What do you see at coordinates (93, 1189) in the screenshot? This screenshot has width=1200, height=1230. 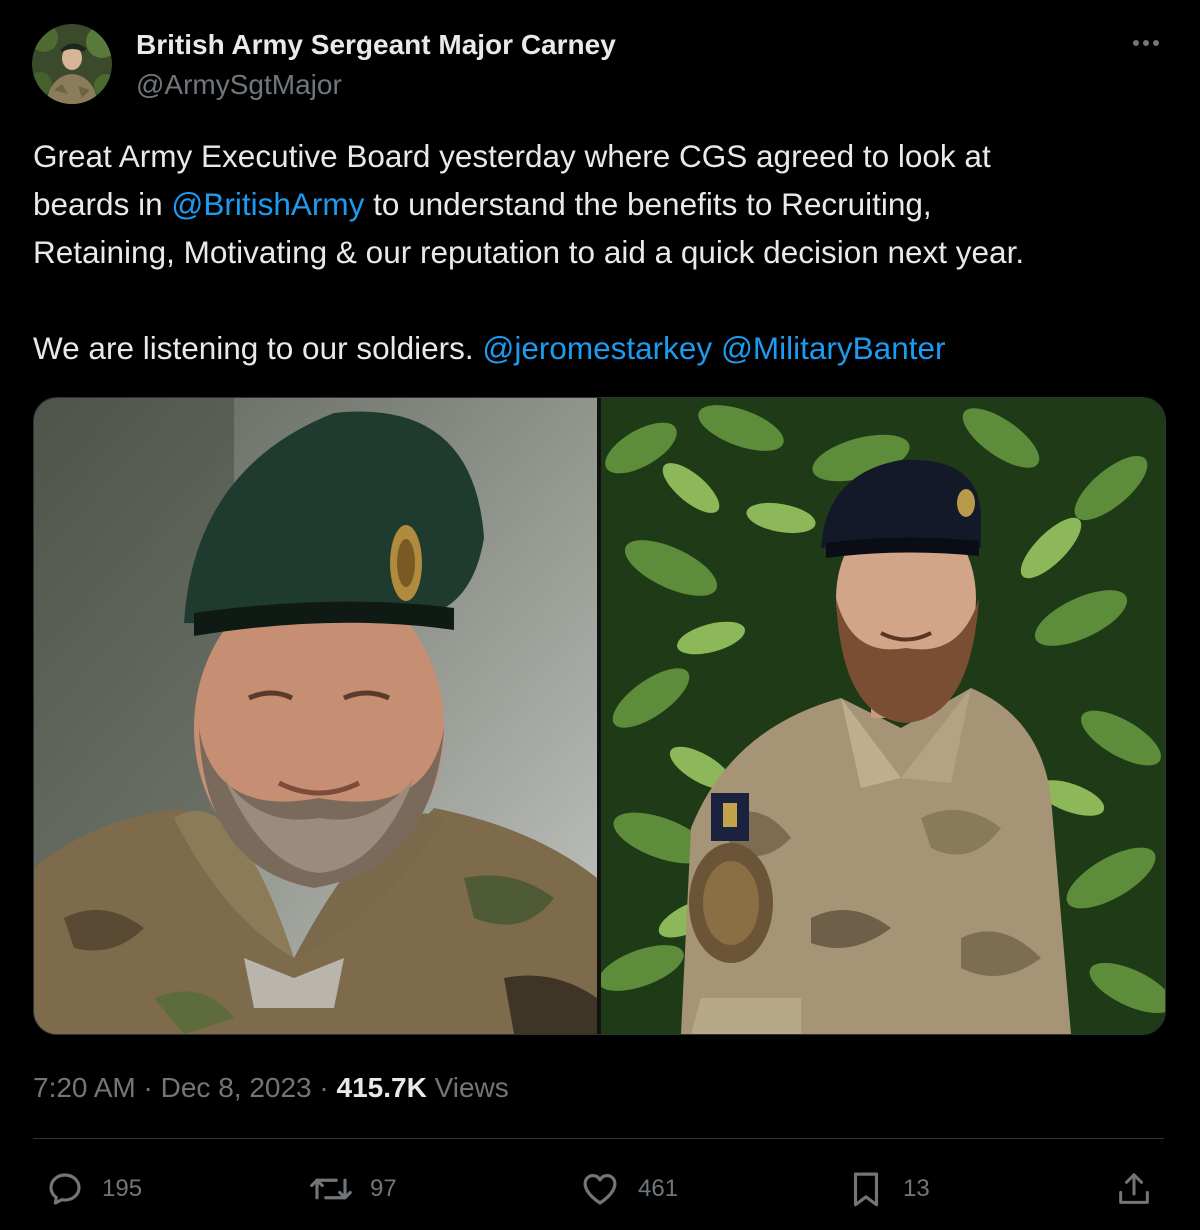 I see `reply-button: 195` at bounding box center [93, 1189].